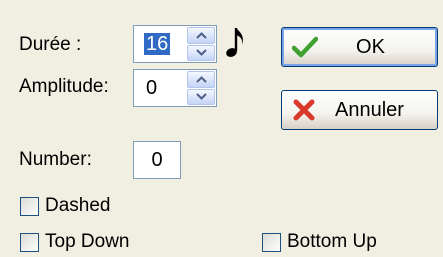  I want to click on bottom-up-checkbox-box, so click(271, 242).